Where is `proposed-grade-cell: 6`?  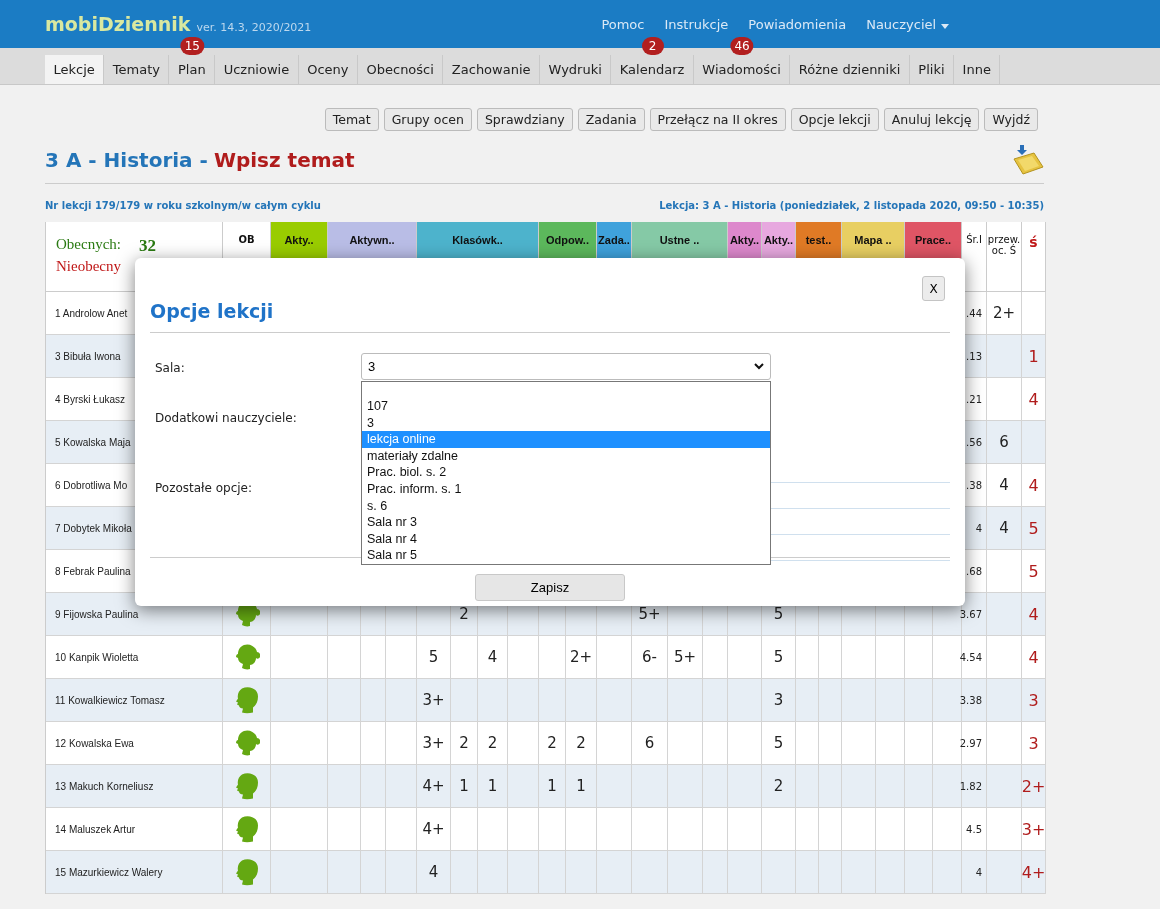
proposed-grade-cell: 6 is located at coordinates (1004, 442).